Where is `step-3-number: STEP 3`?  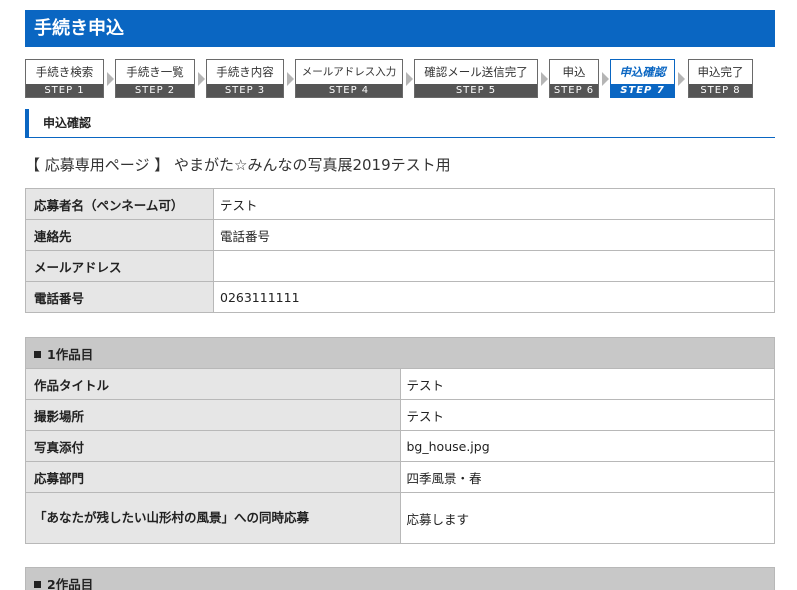 step-3-number: STEP 3 is located at coordinates (245, 90).